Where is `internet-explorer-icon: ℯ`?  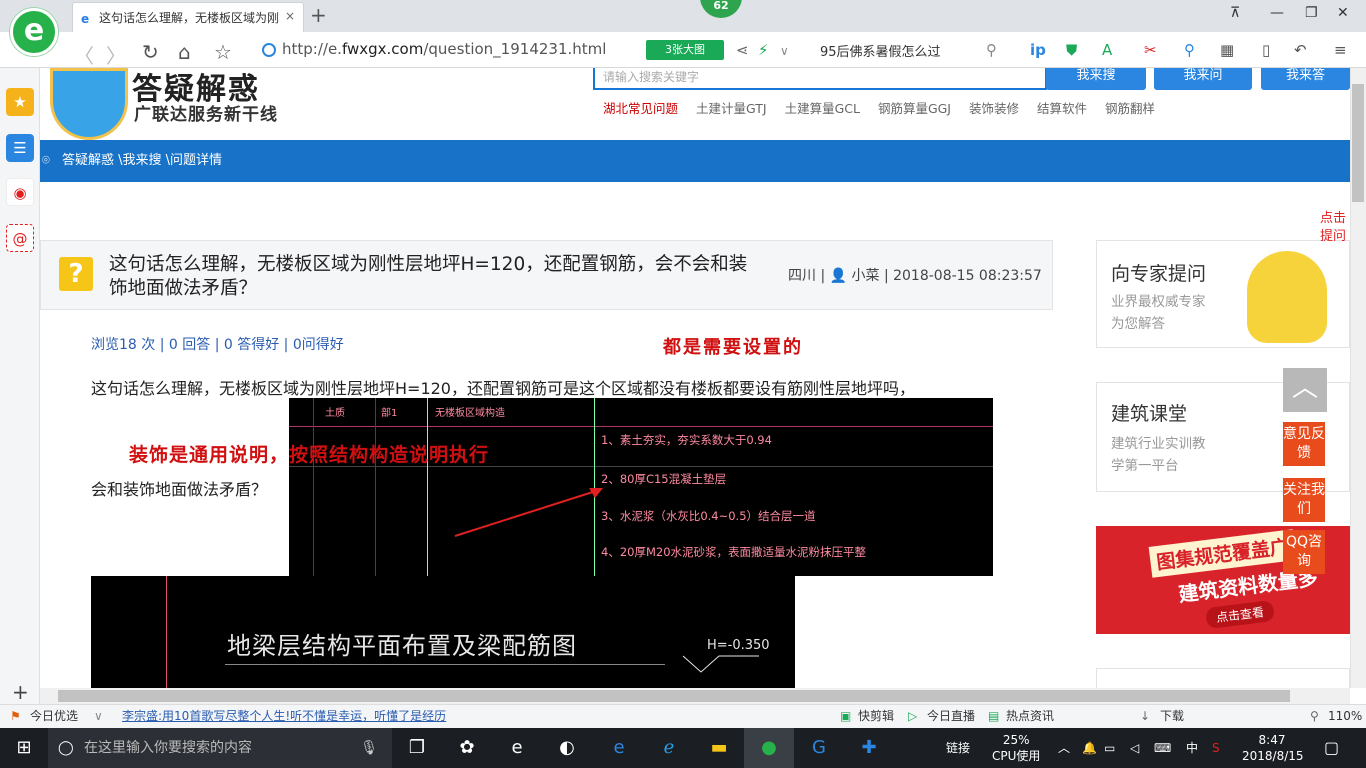 internet-explorer-icon: ℯ is located at coordinates (669, 748).